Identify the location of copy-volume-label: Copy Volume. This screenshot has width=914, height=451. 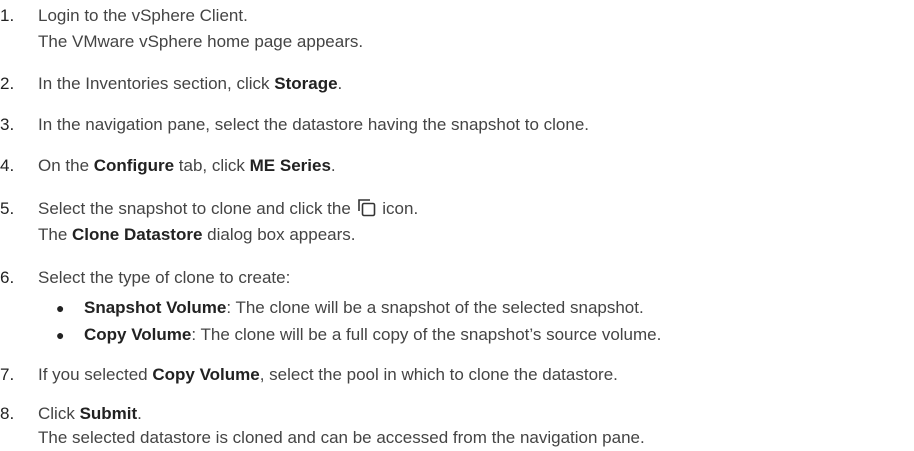
(206, 374).